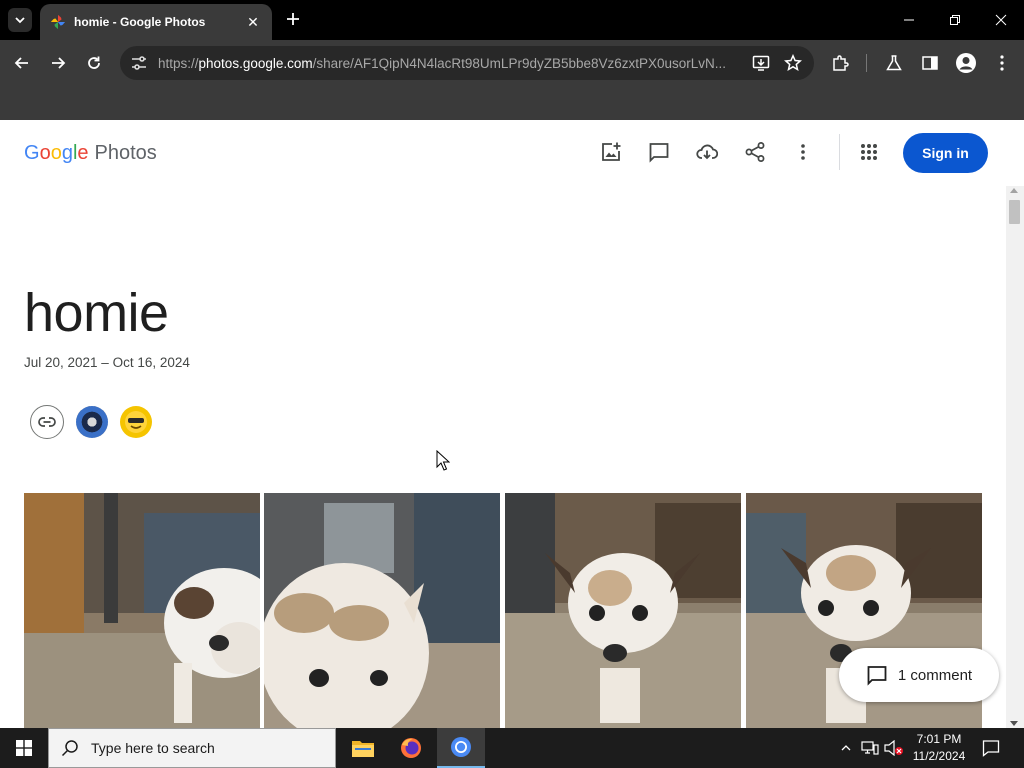 Image resolution: width=1024 pixels, height=768 pixels. I want to click on close-icon, so click(1001, 20).